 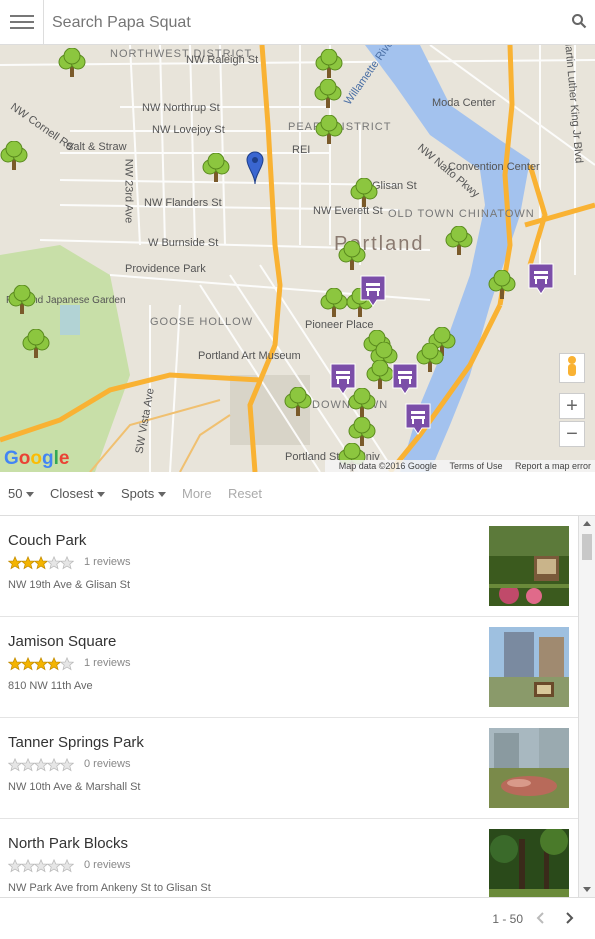 What do you see at coordinates (22, 22) in the screenshot?
I see `menu-button` at bounding box center [22, 22].